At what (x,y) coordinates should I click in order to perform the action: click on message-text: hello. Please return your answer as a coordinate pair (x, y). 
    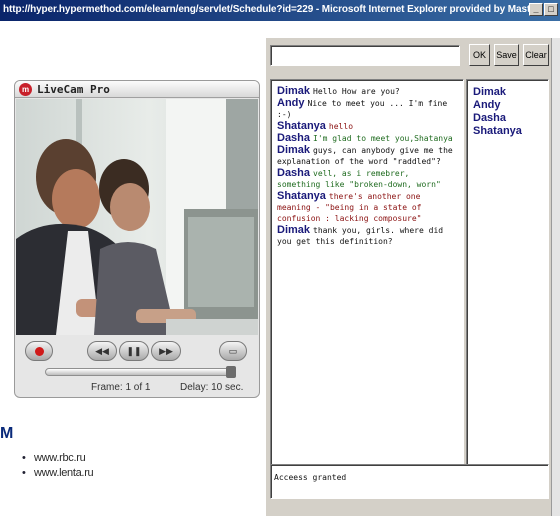
    Looking at the image, I should click on (341, 126).